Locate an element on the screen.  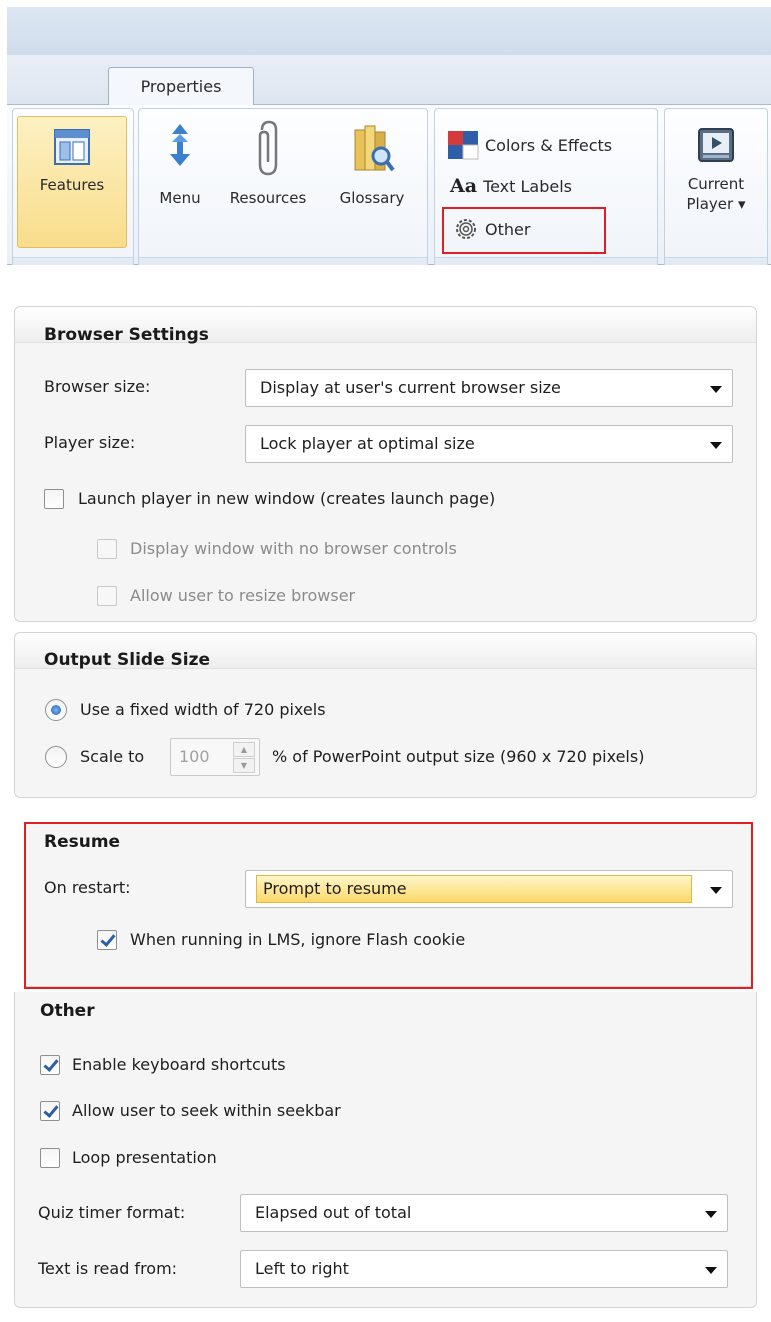
text-labels-button: Aa Text Labels is located at coordinates (511, 186).